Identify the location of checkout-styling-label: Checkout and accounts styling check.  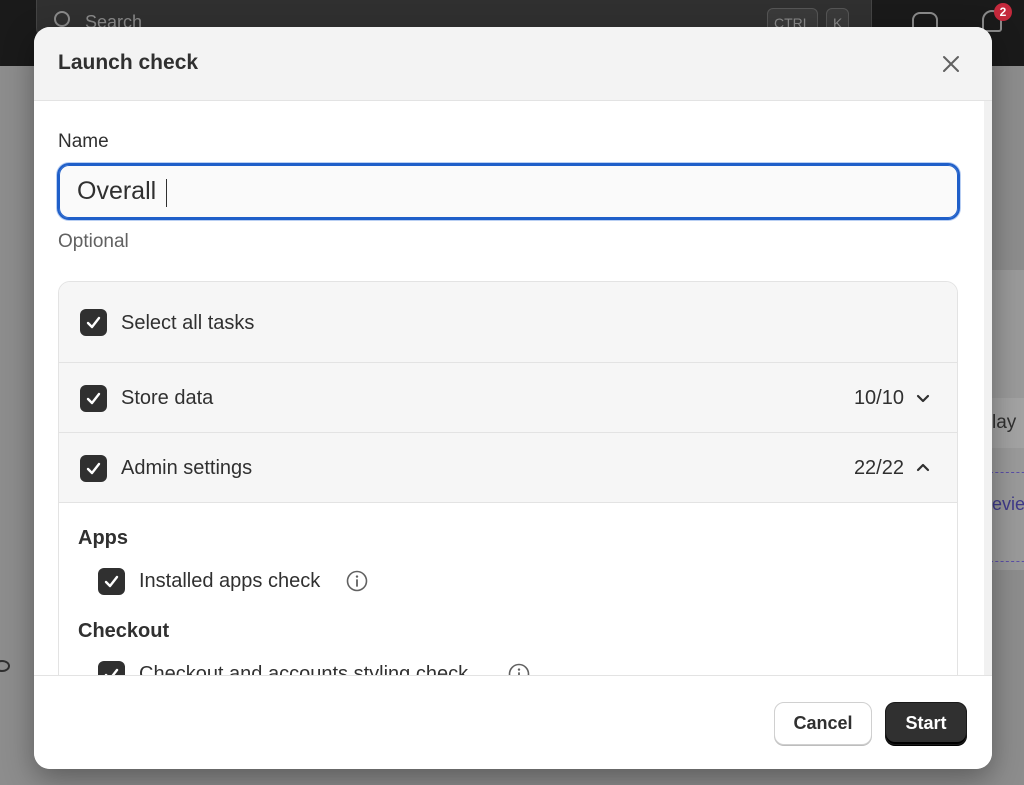
(304, 669).